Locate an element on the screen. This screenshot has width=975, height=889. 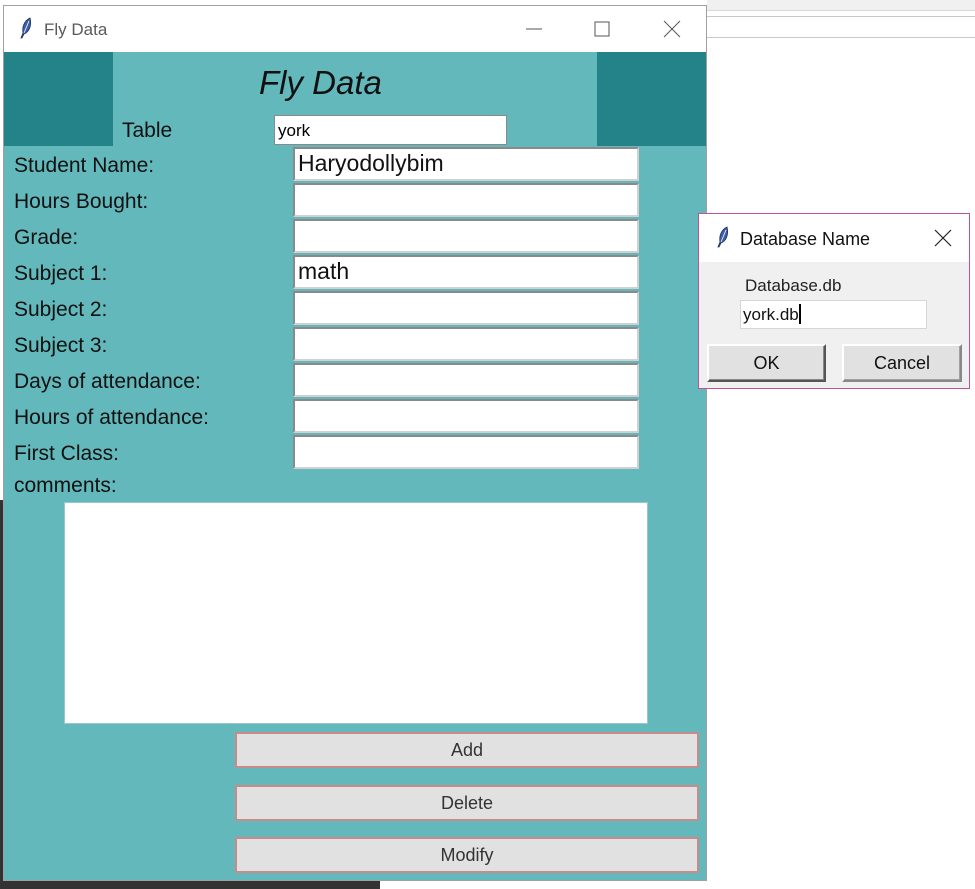
dialog-title: Database Name is located at coordinates (805, 239).